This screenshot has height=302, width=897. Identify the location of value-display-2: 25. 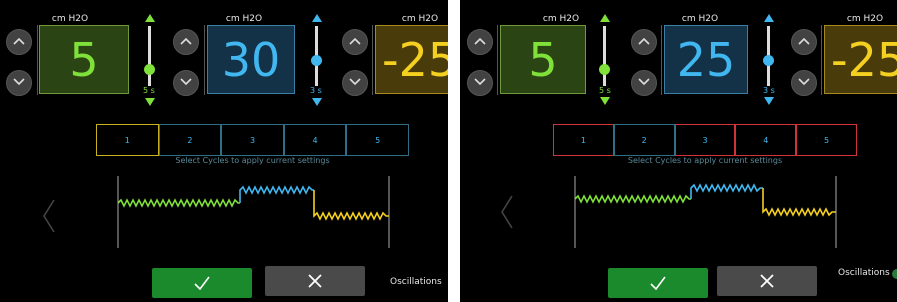
(706, 59).